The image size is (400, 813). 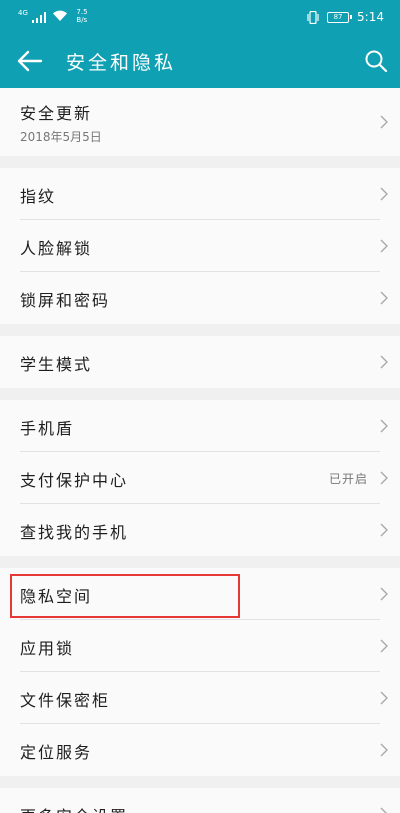 I want to click on signal-icon, so click(x=39, y=17).